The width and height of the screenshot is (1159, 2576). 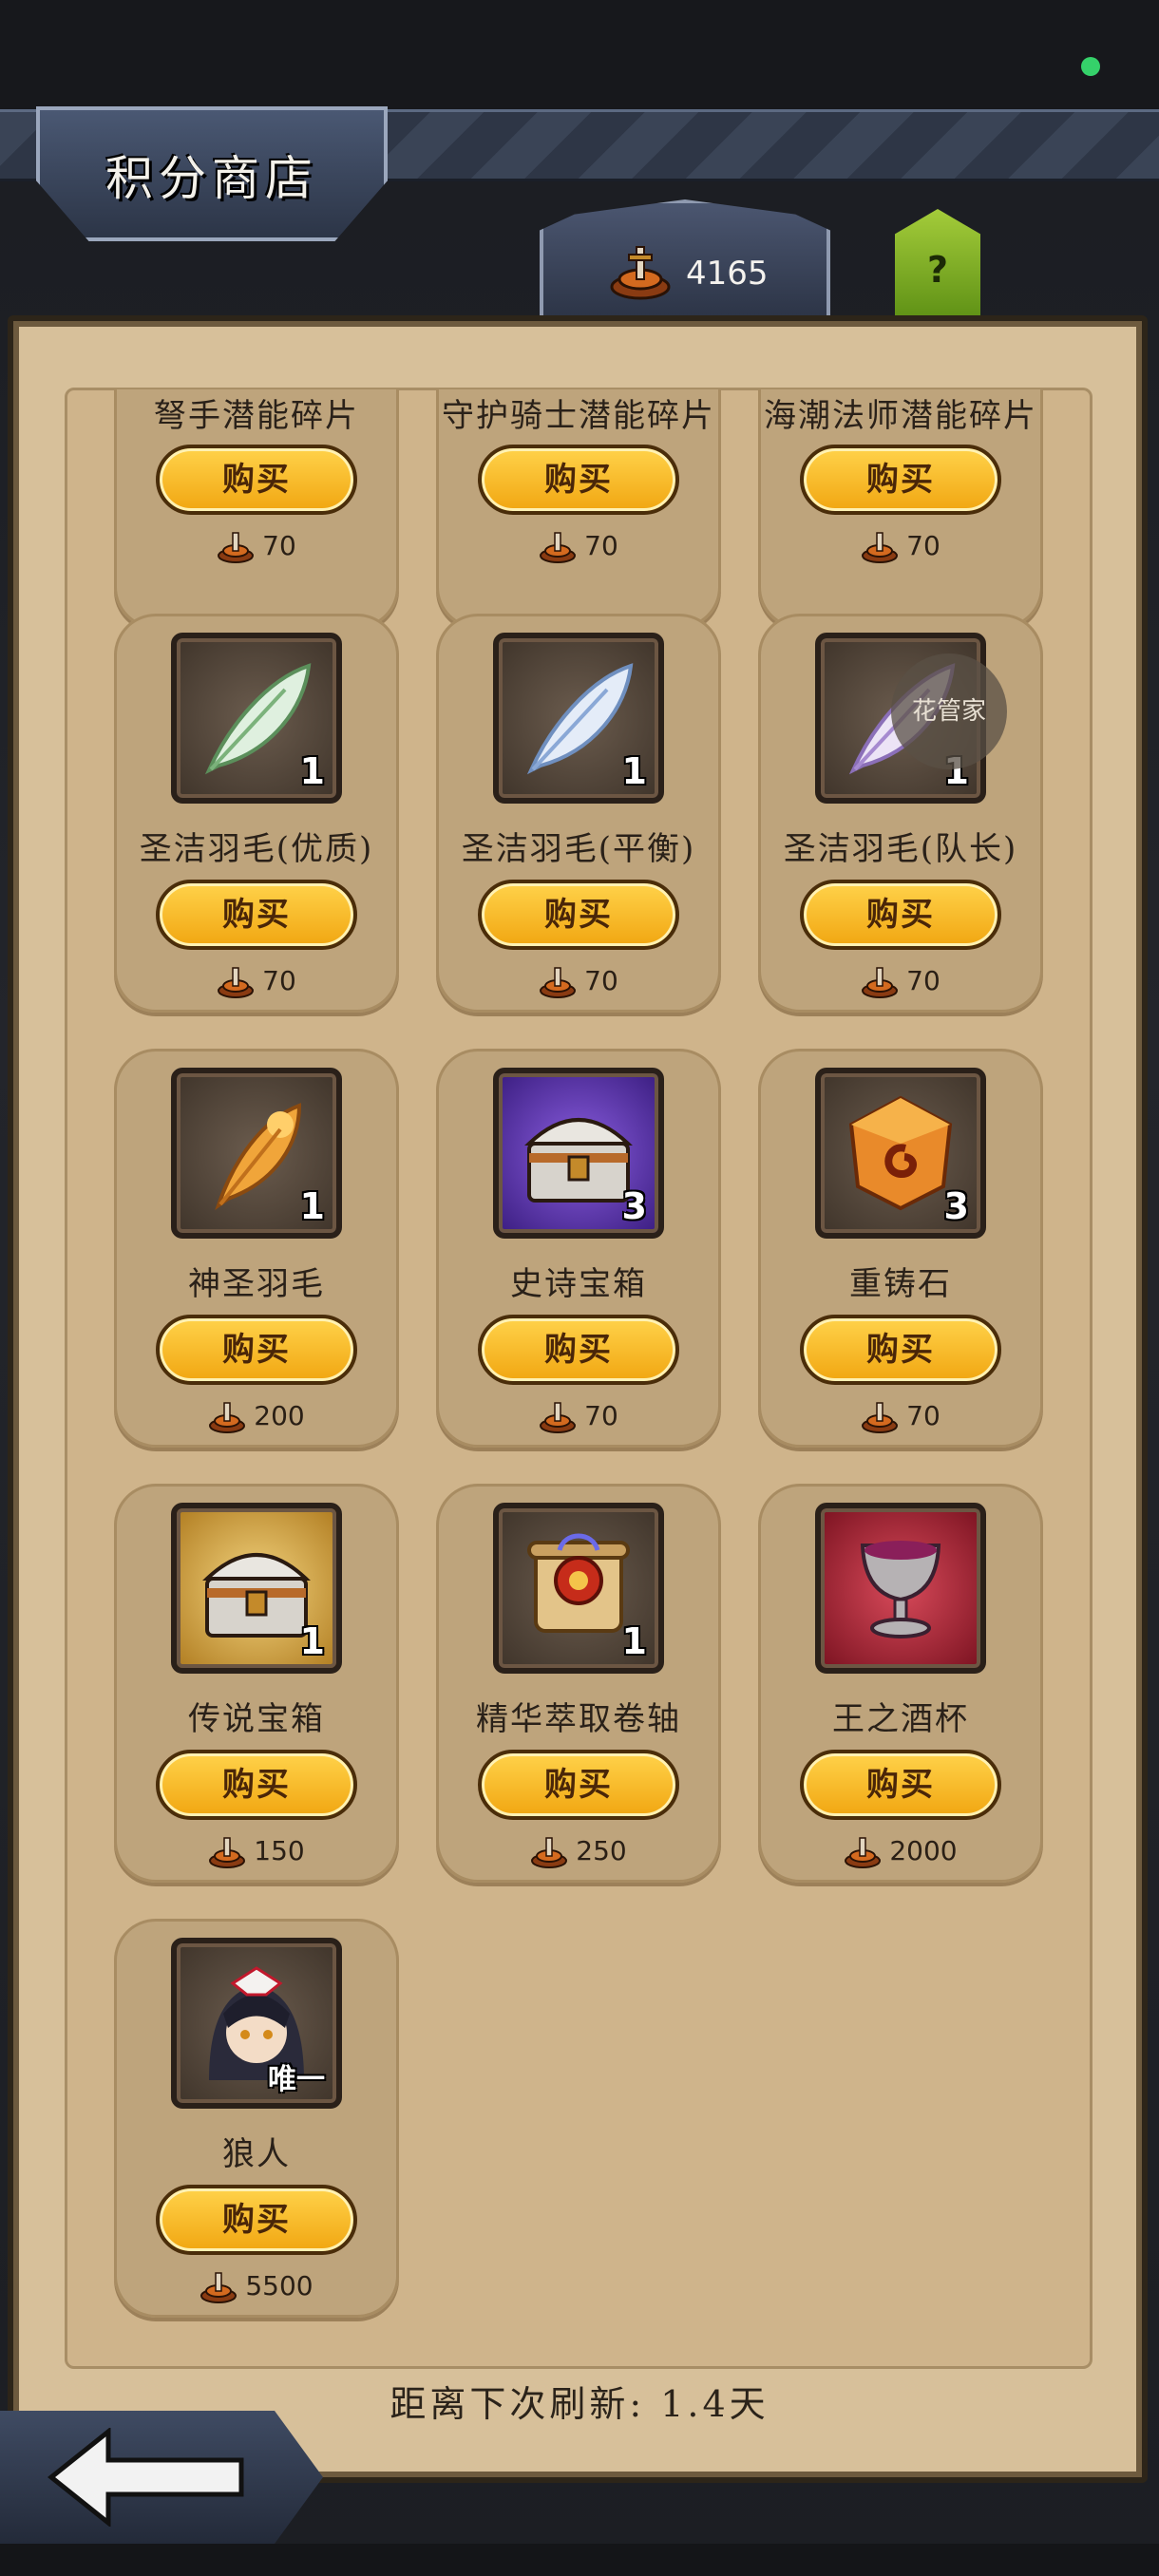 I want to click on item-name: 圣洁羽毛(队长), so click(x=900, y=849).